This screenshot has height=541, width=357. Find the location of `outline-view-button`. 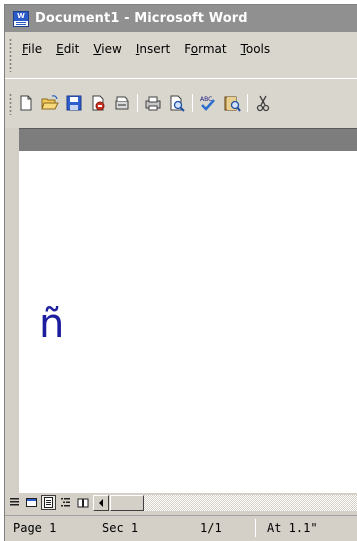

outline-view-button is located at coordinates (65, 502).